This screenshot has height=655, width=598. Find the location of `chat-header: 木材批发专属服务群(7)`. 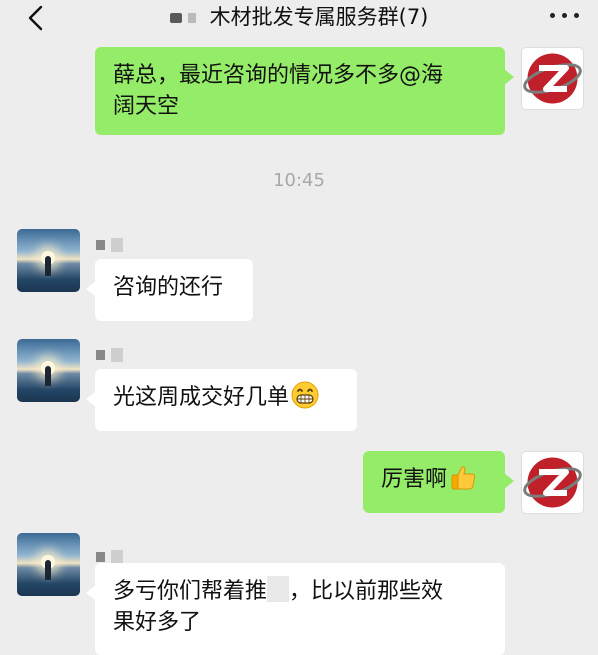

chat-header: 木材批发专属服务群(7) is located at coordinates (299, 18).